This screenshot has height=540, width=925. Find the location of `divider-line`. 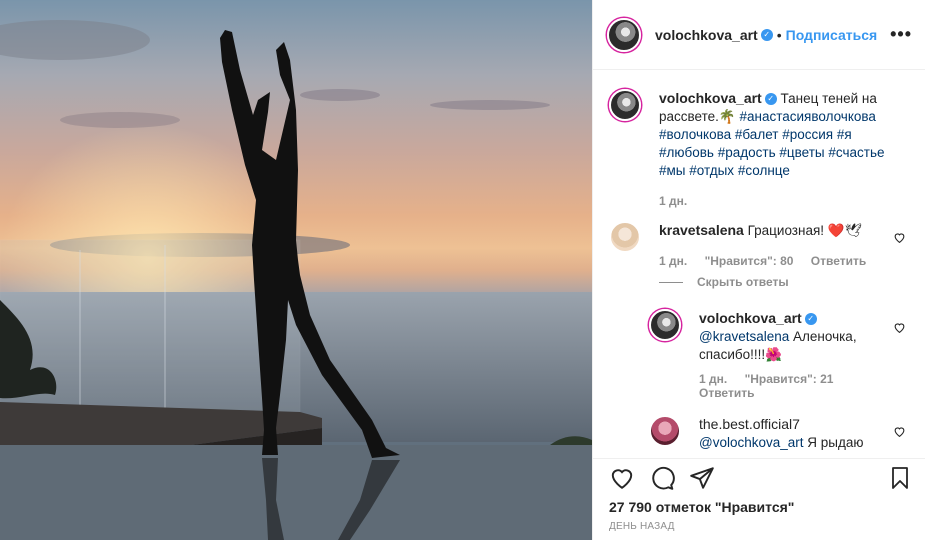

divider-line is located at coordinates (671, 282).